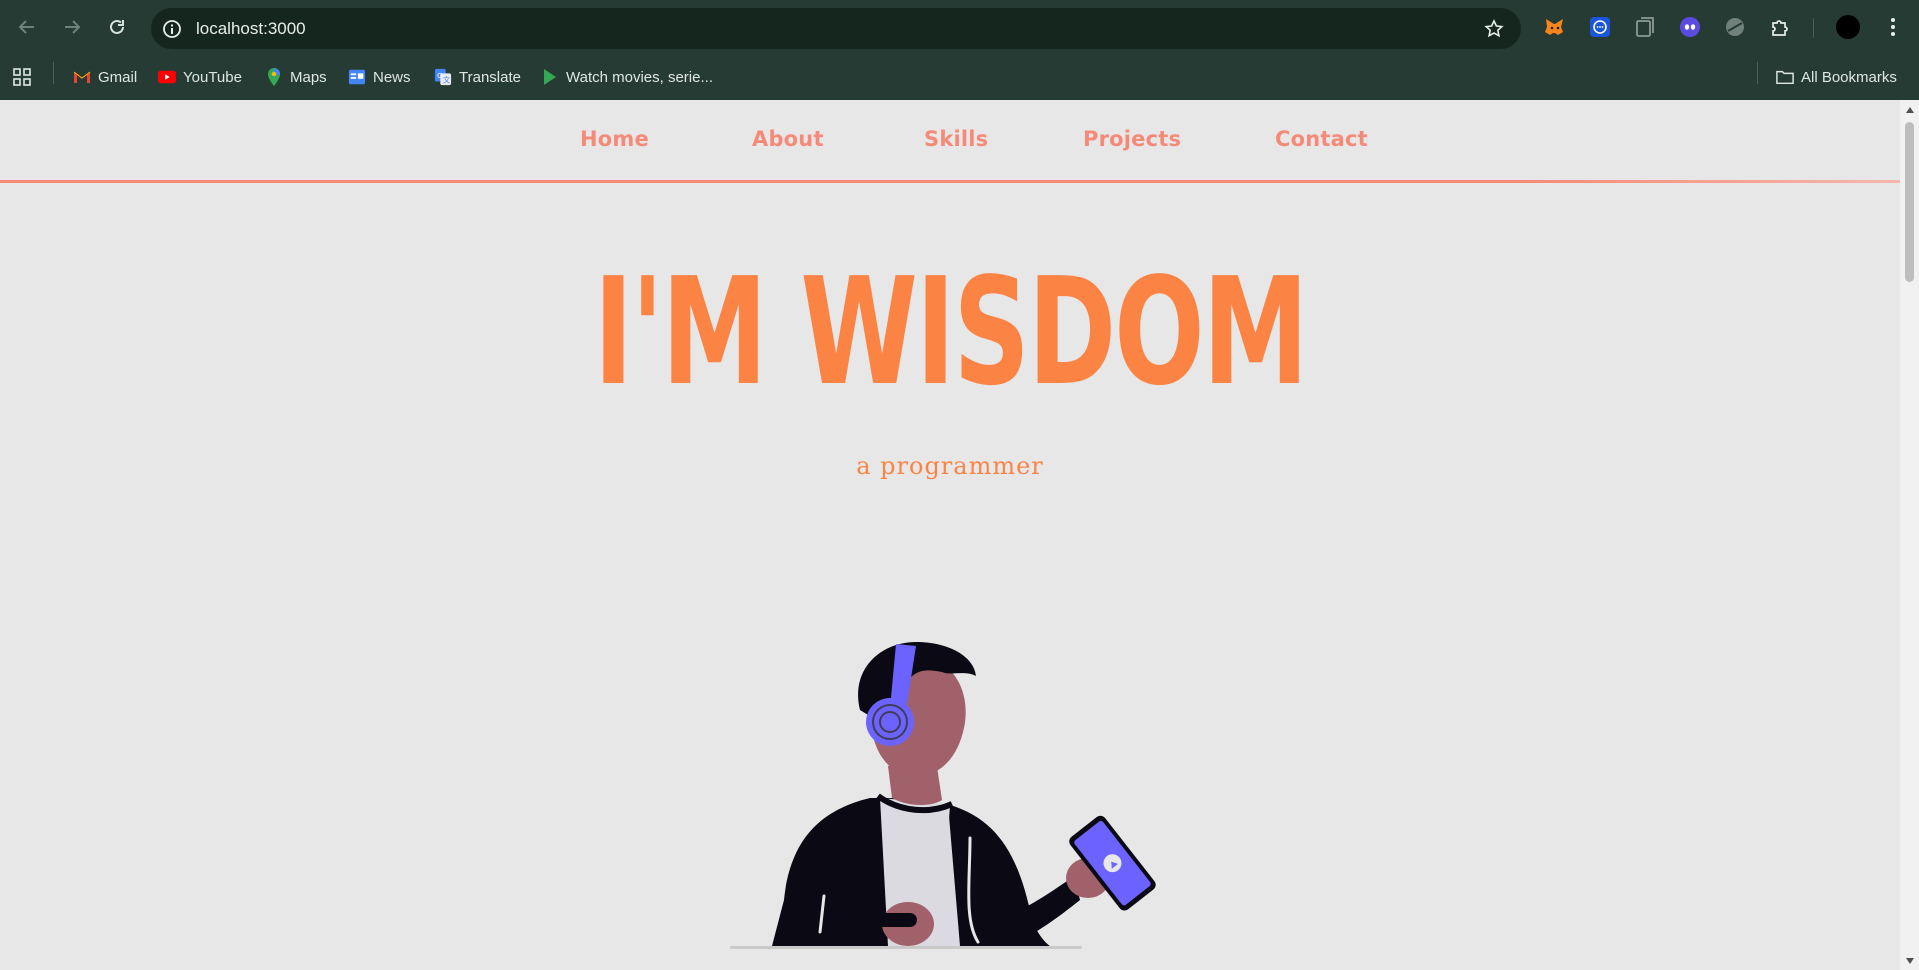 The height and width of the screenshot is (970, 1919). What do you see at coordinates (1909, 109) in the screenshot?
I see `scroll-up-arrow-icon` at bounding box center [1909, 109].